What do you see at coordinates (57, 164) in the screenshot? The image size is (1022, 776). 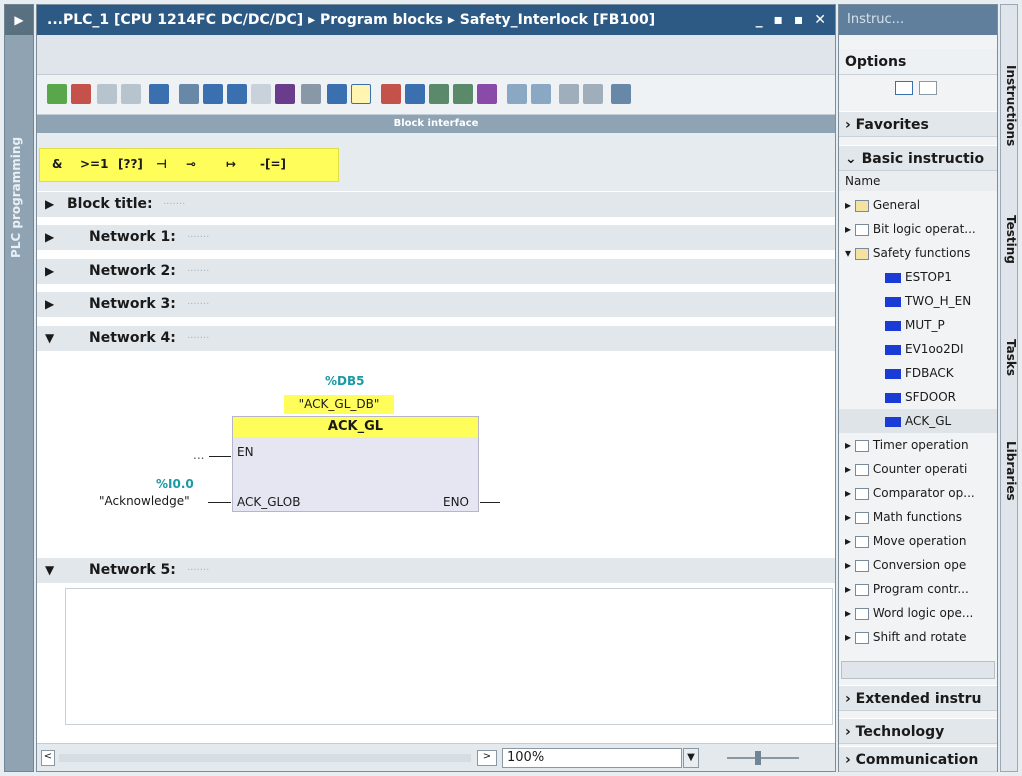 I see `and-box-button: &` at bounding box center [57, 164].